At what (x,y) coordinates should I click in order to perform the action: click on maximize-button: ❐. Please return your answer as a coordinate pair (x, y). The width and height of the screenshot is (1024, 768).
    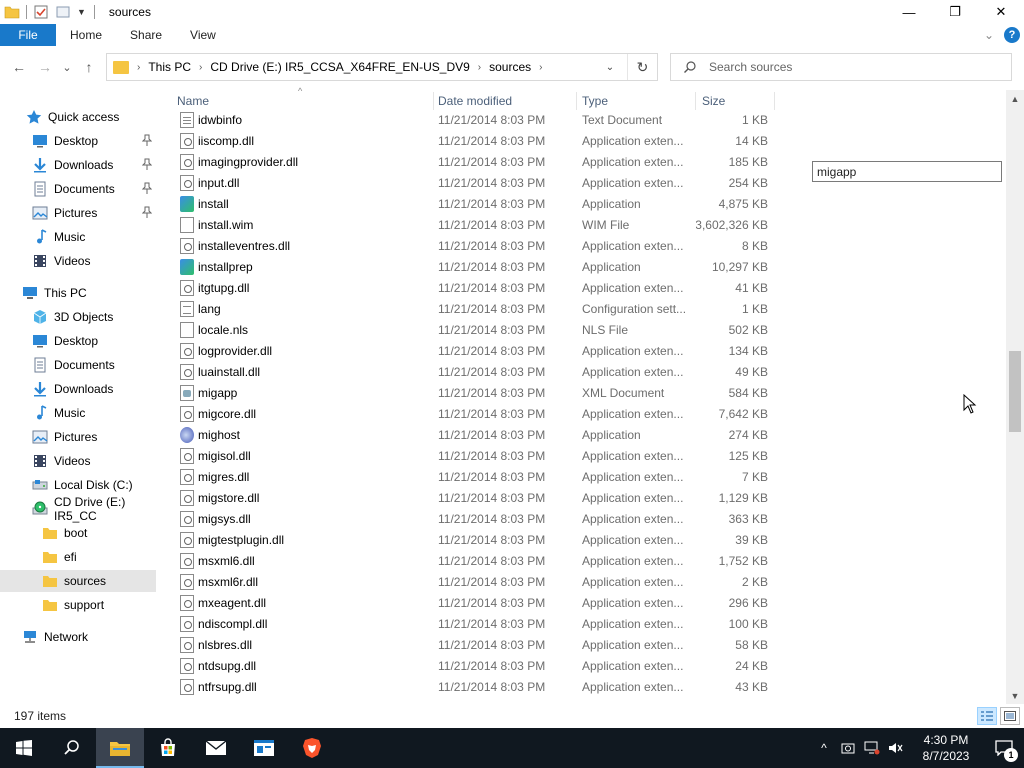
    Looking at the image, I should click on (955, 12).